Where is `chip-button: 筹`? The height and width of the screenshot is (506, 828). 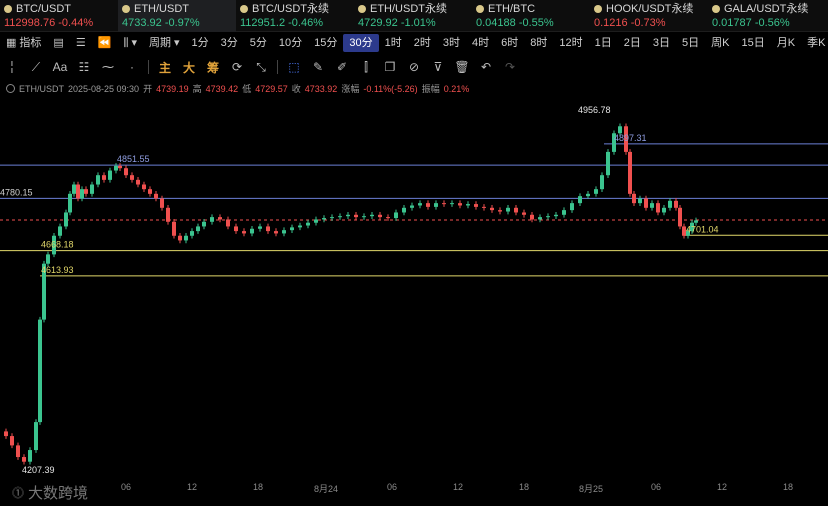 chip-button: 筹 is located at coordinates (213, 67).